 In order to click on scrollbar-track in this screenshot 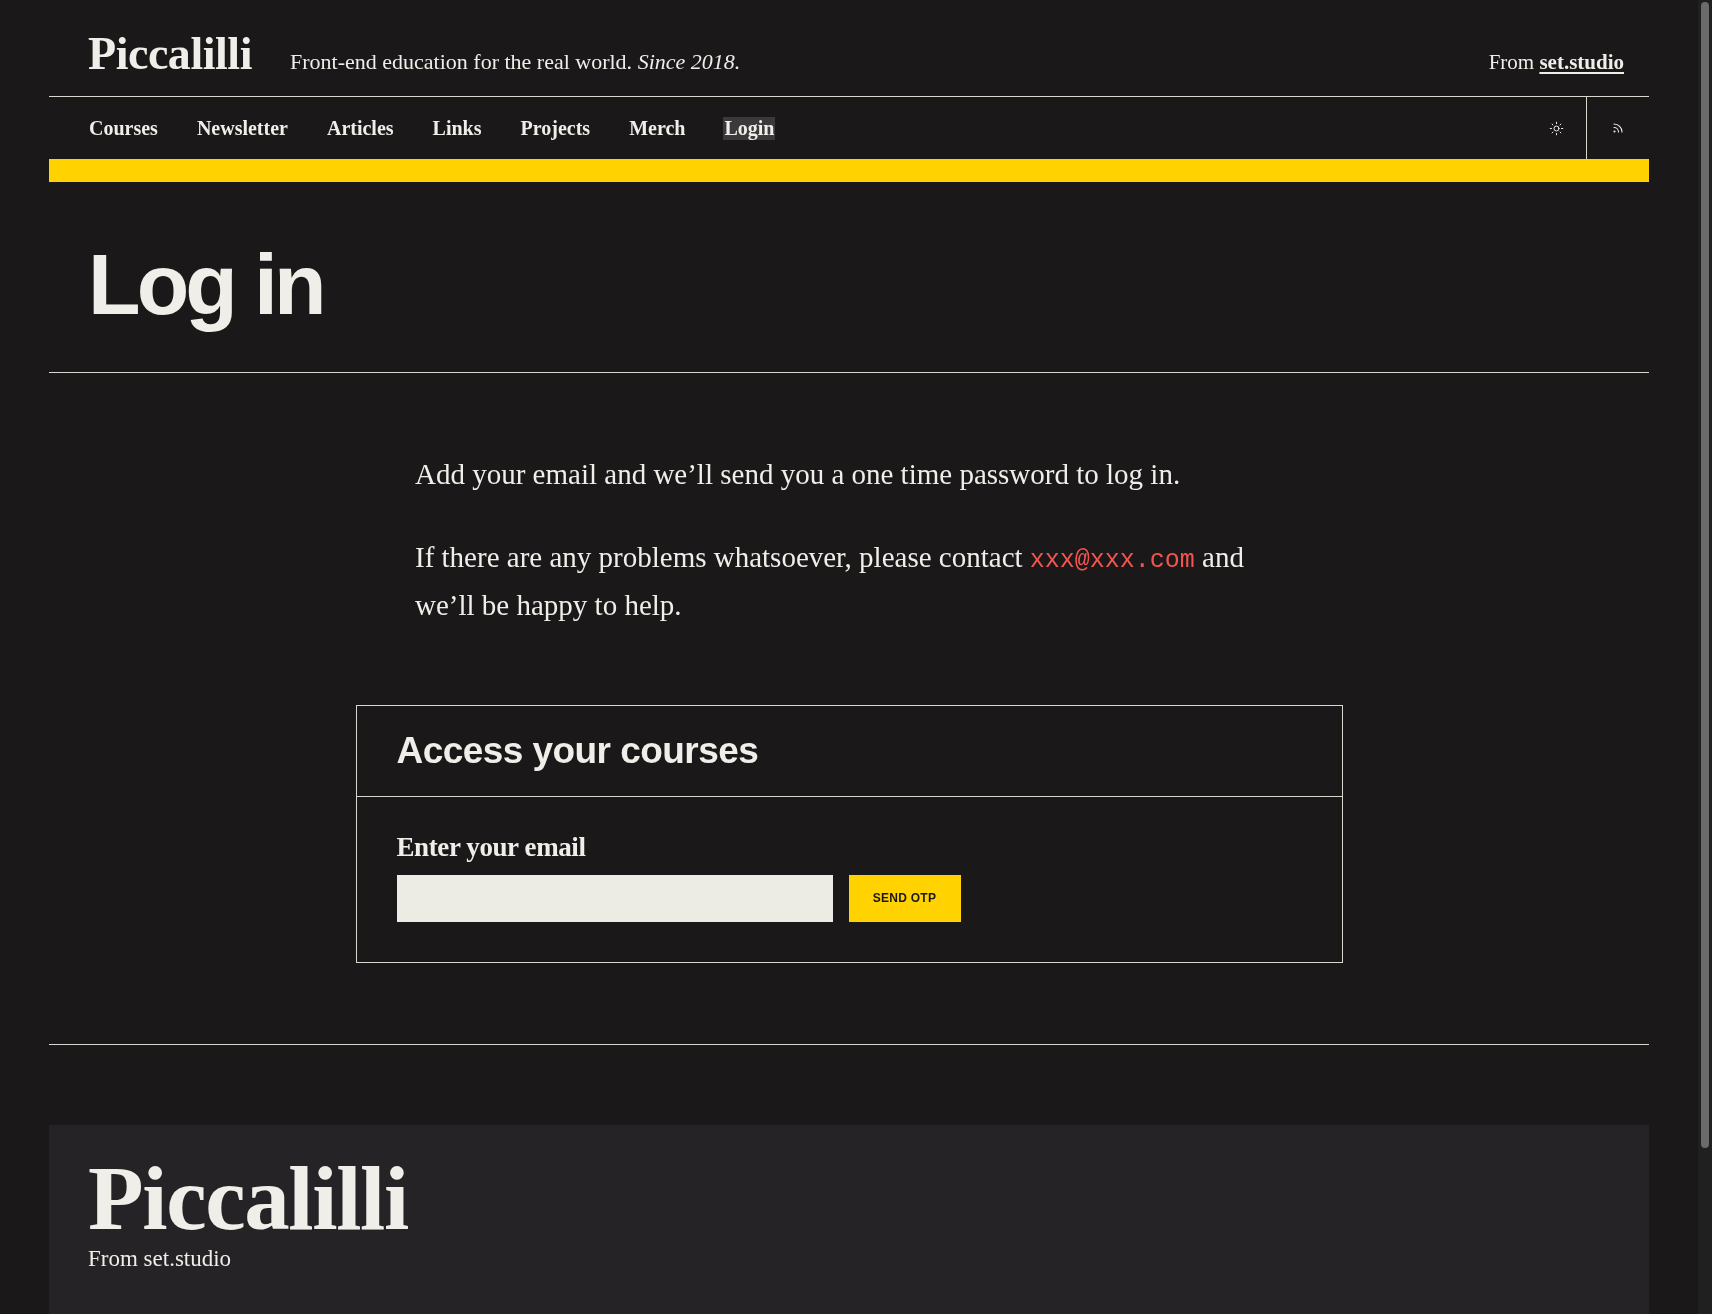, I will do `click(1705, 657)`.